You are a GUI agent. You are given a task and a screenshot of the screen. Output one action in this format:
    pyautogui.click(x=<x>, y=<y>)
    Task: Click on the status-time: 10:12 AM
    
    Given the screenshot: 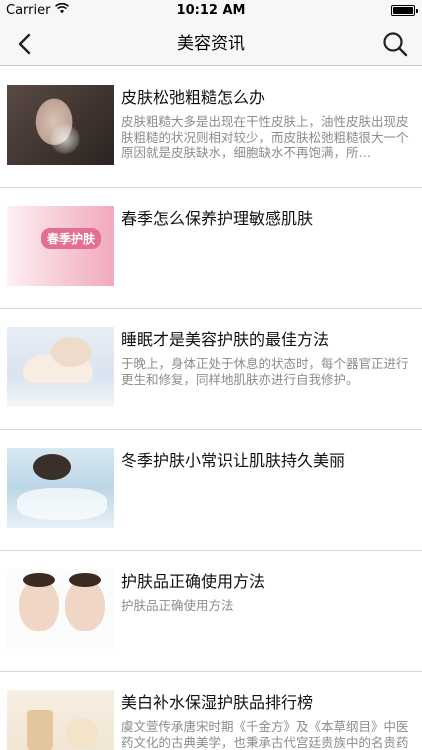 What is the action you would take?
    pyautogui.click(x=211, y=10)
    